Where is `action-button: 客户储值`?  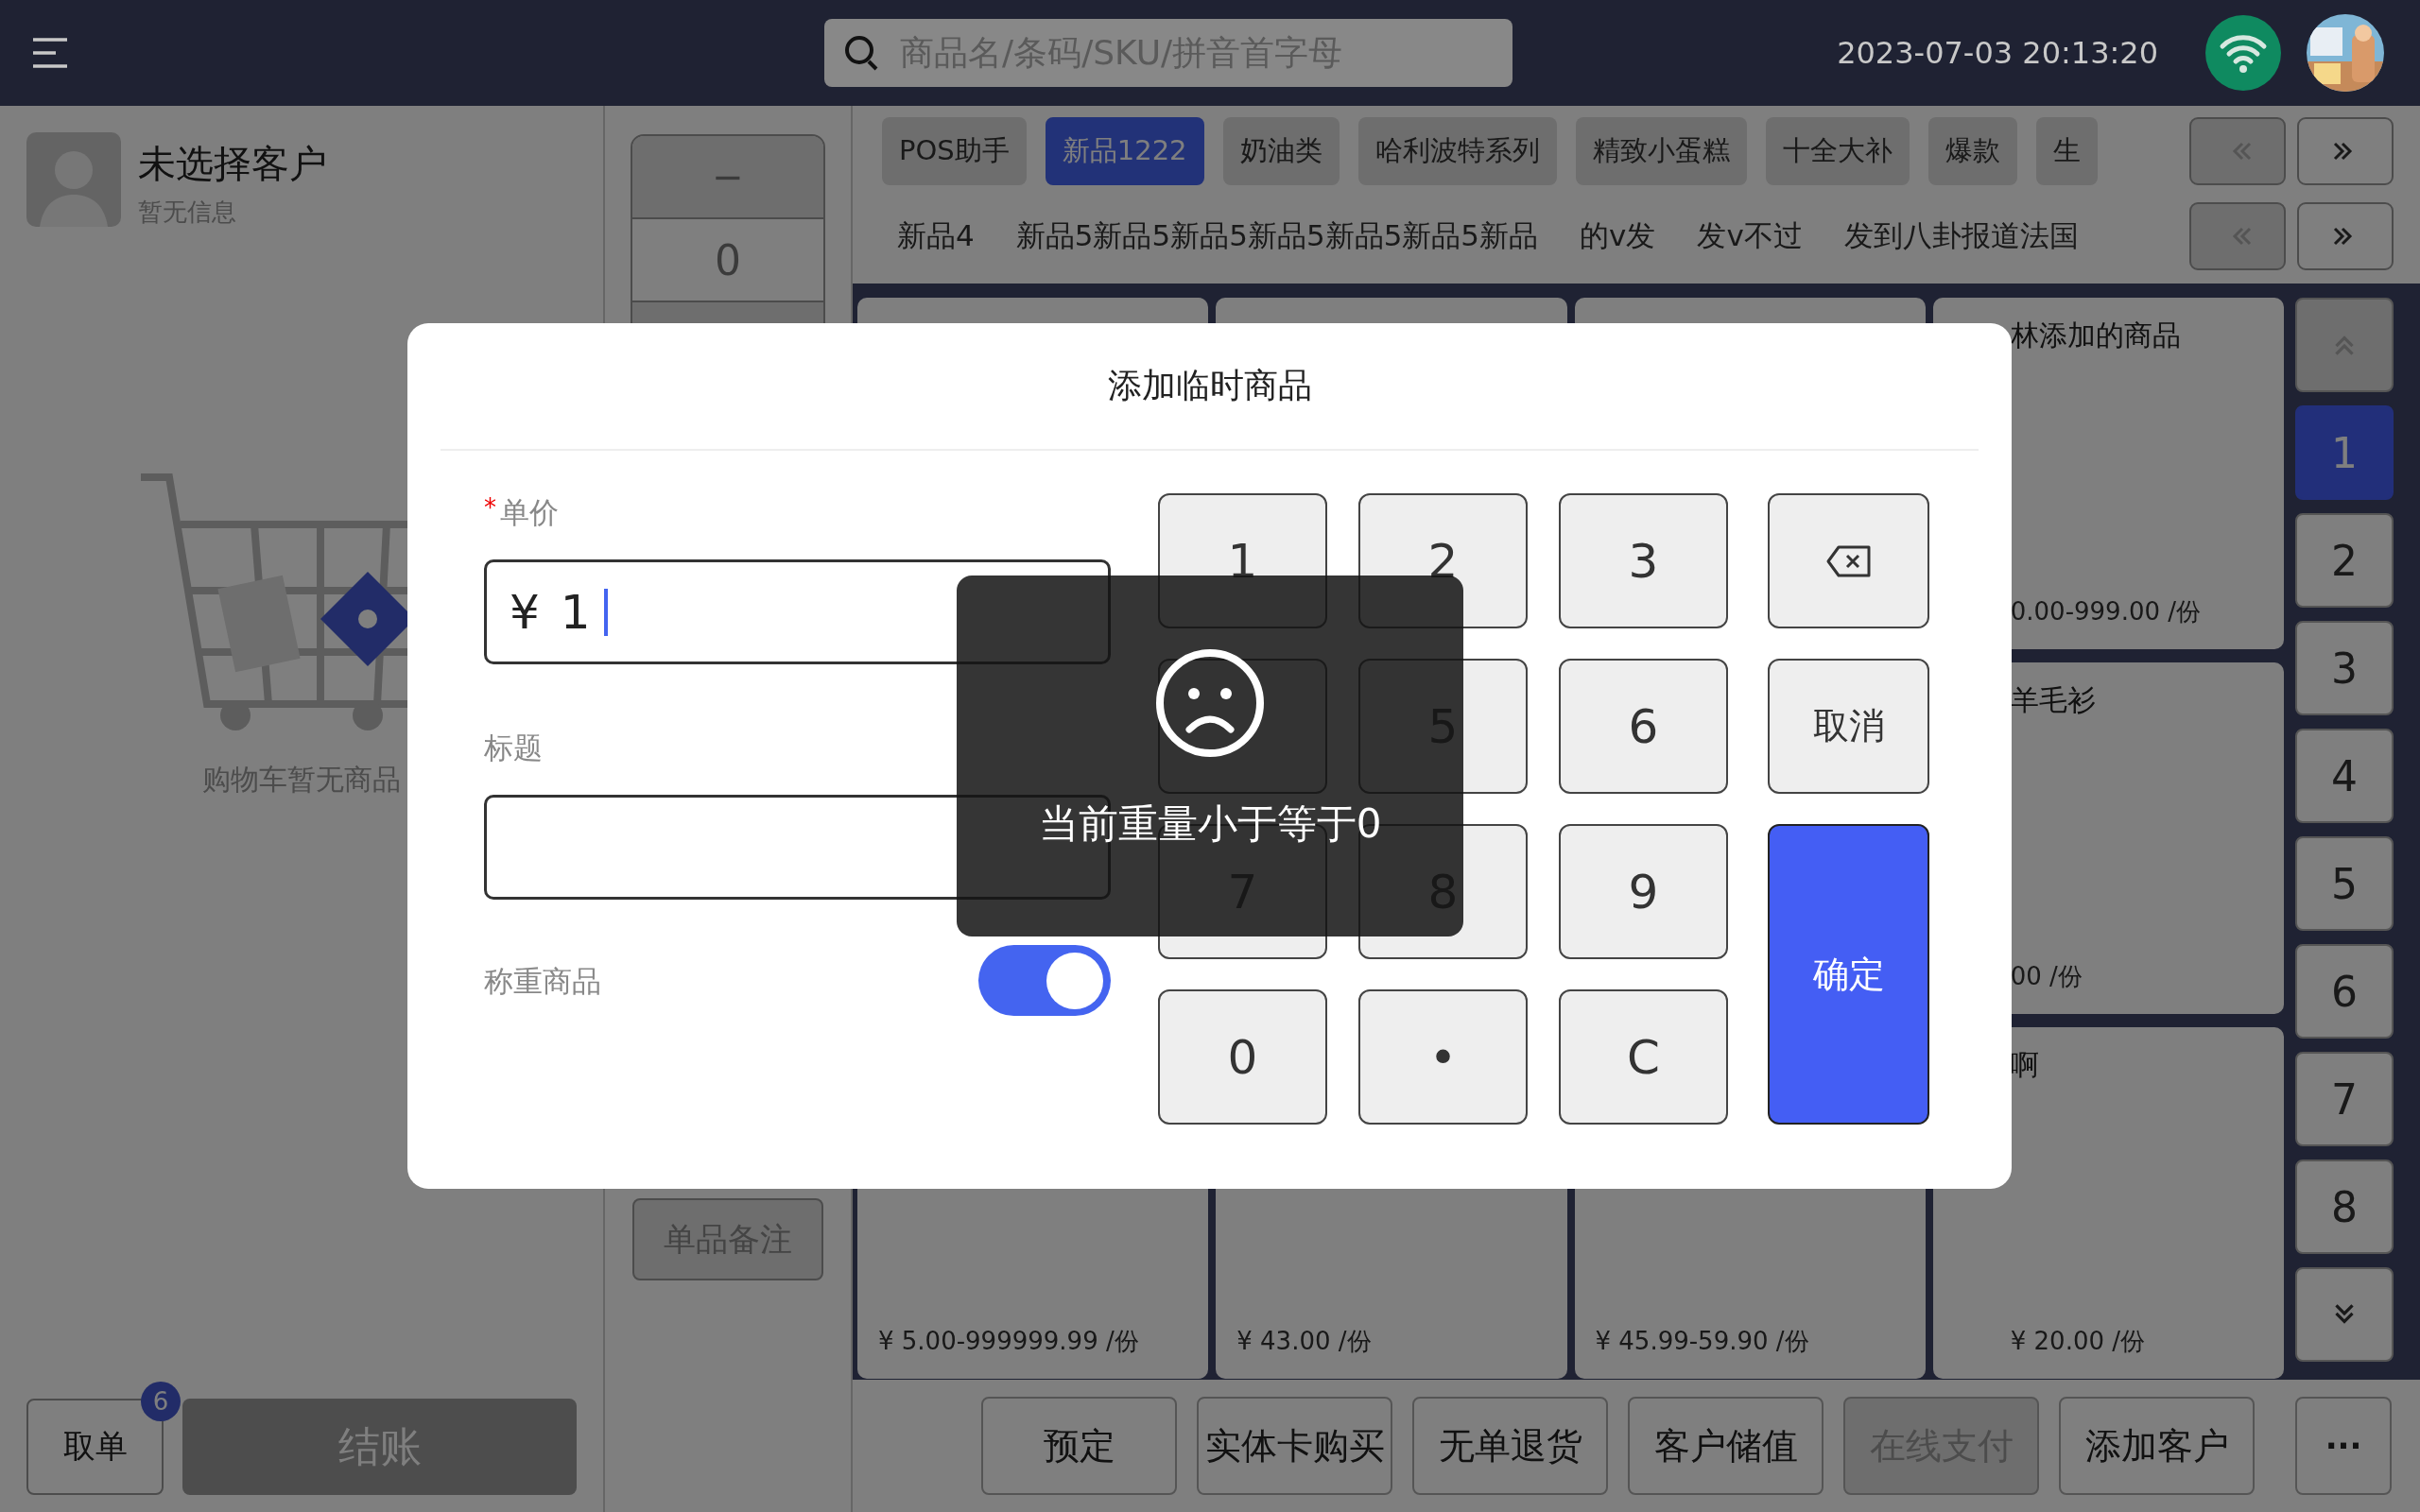
action-button: 客户储值 is located at coordinates (1726, 1446).